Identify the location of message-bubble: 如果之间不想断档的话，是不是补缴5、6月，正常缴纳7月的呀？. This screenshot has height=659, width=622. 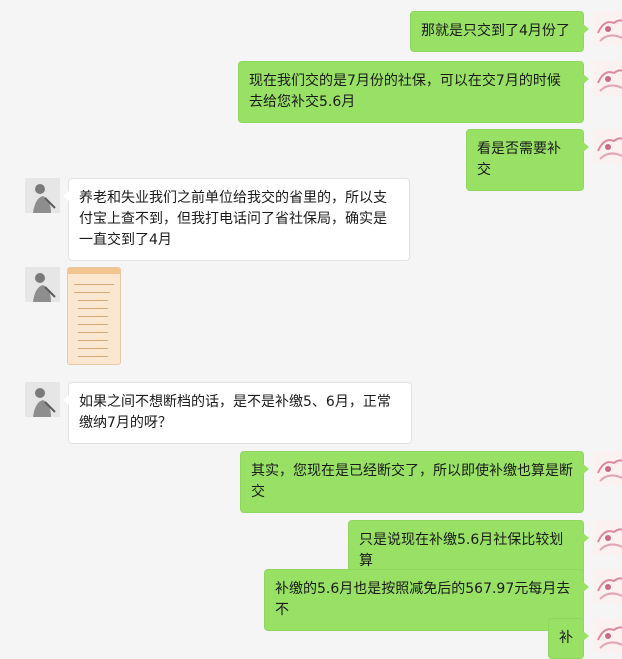
(237, 413).